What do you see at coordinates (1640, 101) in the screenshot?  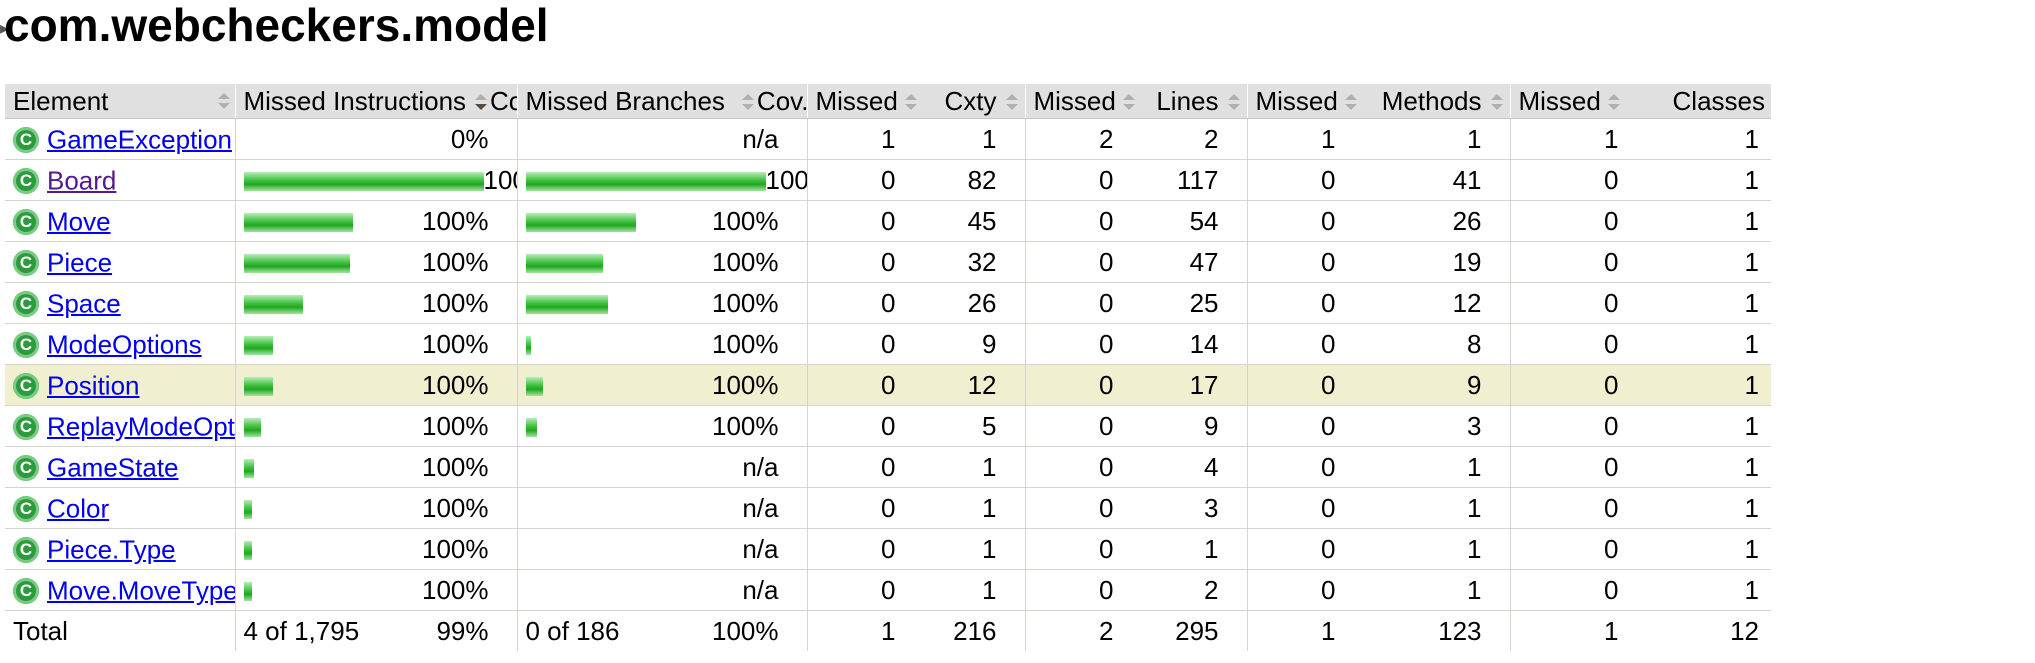 I see `header-classes: Missed Classes` at bounding box center [1640, 101].